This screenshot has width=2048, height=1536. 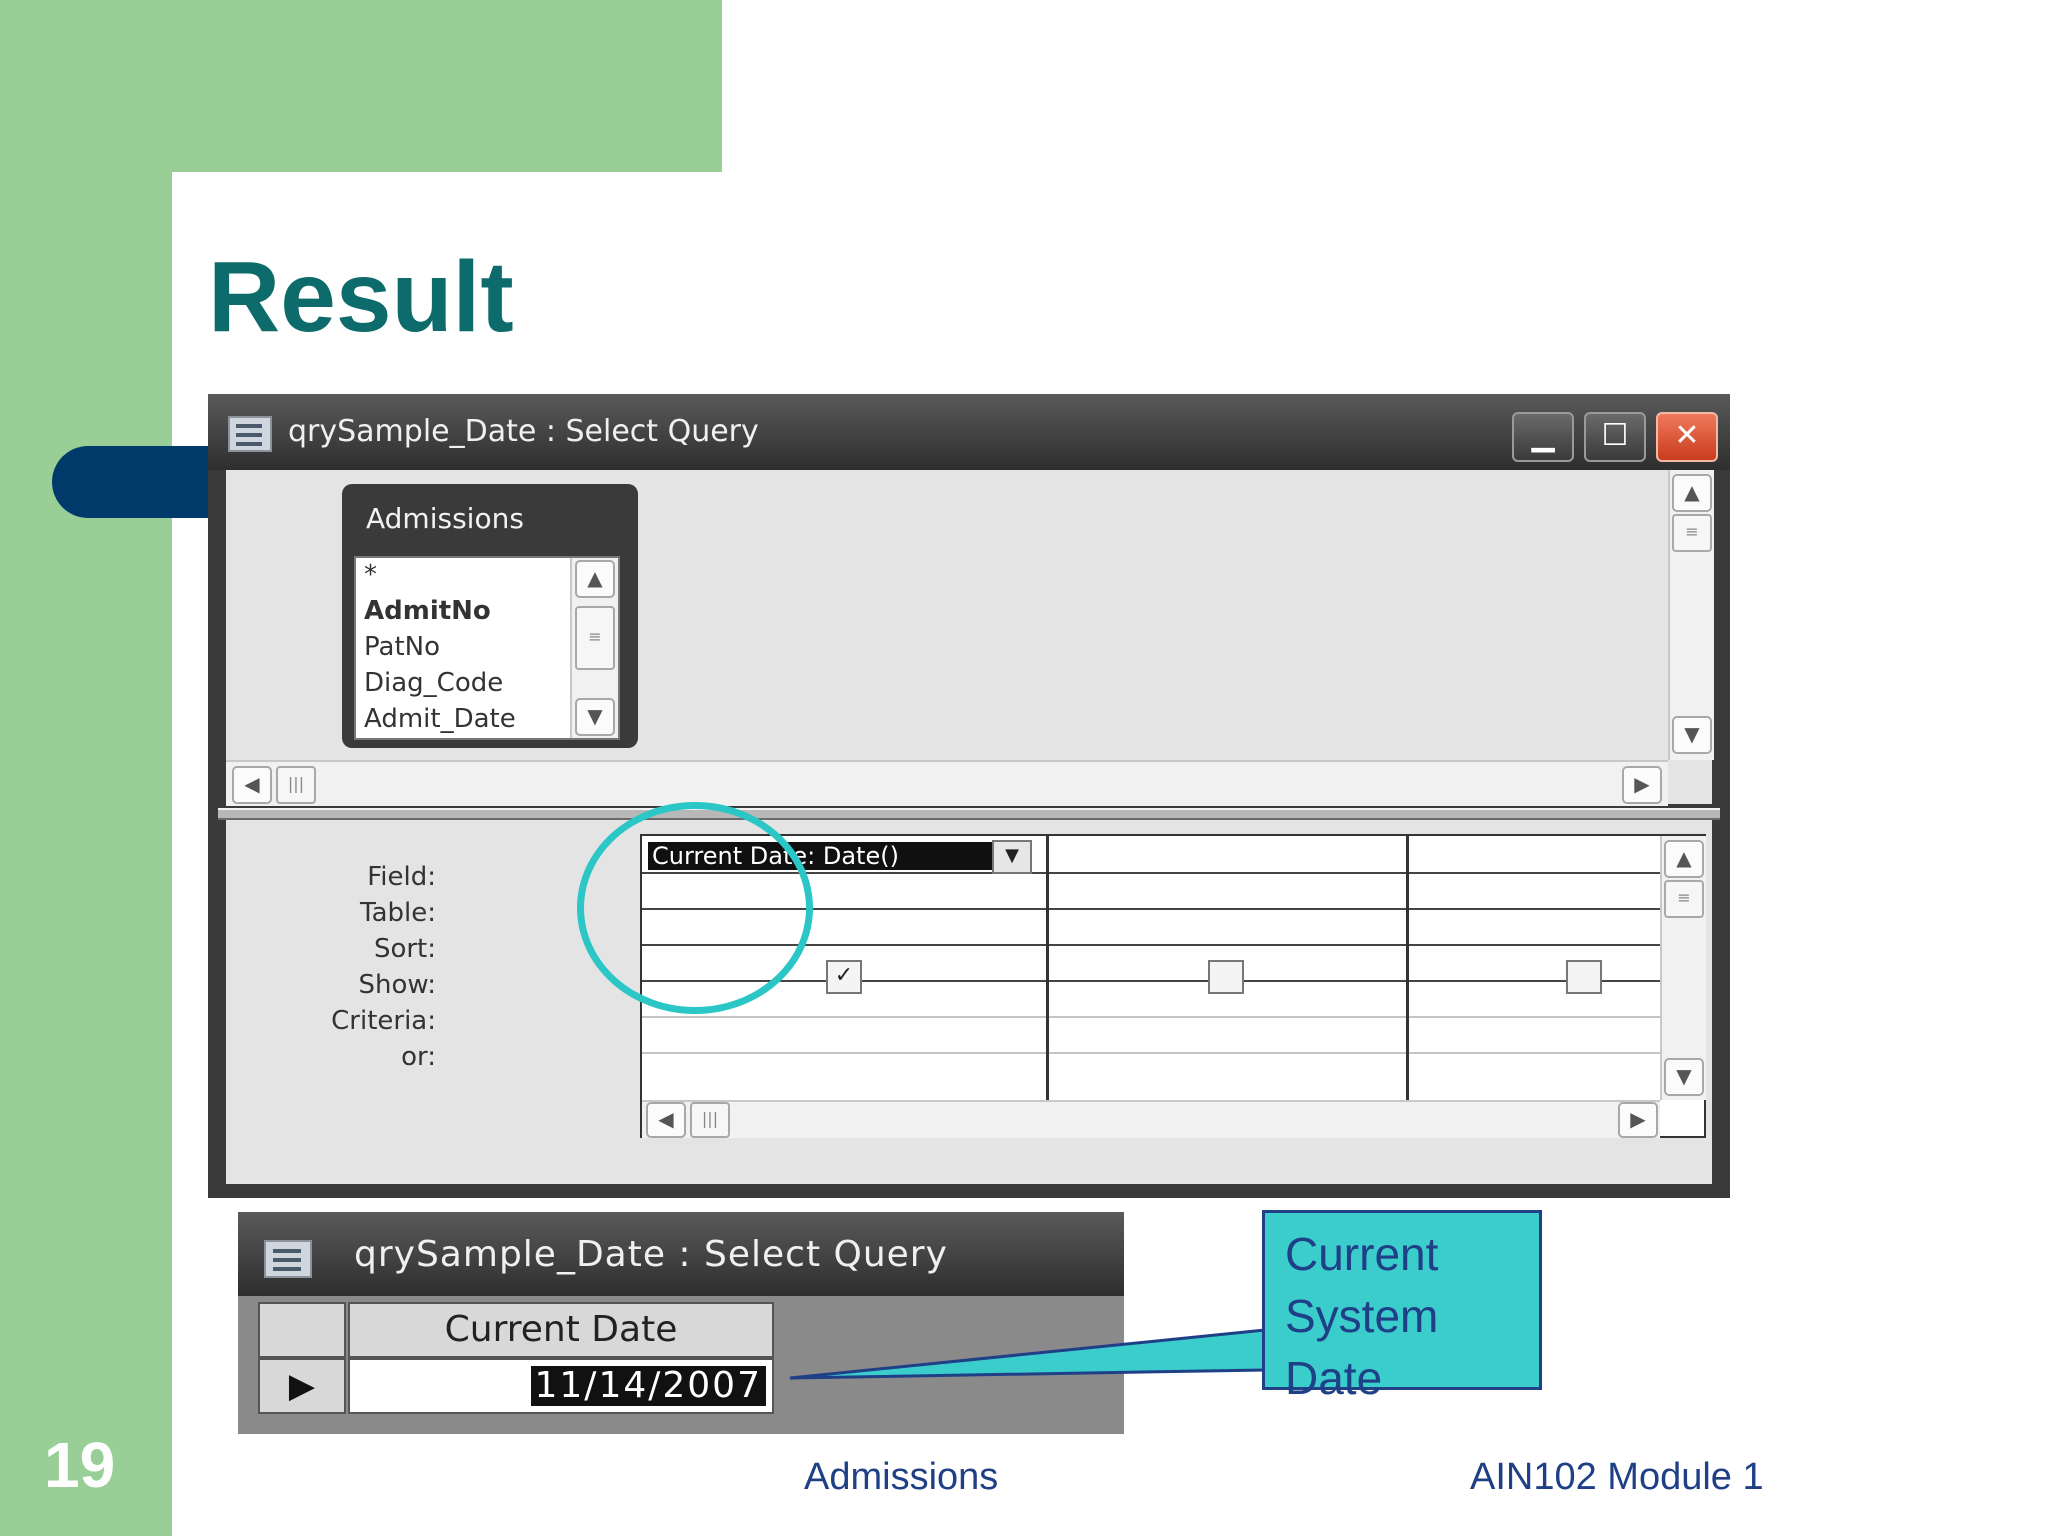 What do you see at coordinates (1617, 1477) in the screenshot?
I see `footer-right-text: AIN102 Module 1` at bounding box center [1617, 1477].